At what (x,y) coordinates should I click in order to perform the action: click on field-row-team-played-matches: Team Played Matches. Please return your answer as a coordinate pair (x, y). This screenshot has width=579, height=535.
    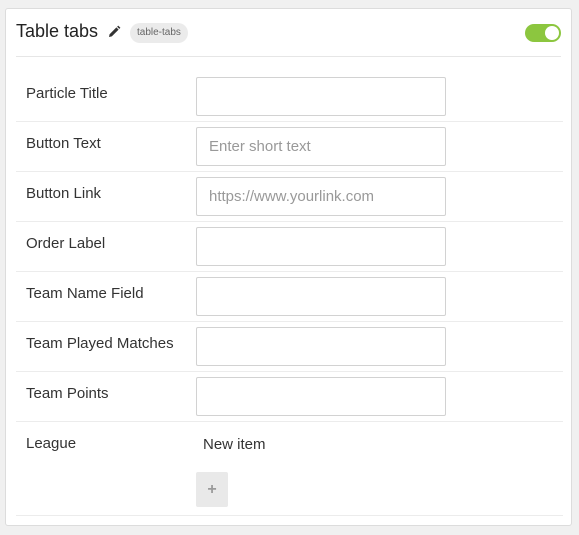
    Looking at the image, I should click on (289, 347).